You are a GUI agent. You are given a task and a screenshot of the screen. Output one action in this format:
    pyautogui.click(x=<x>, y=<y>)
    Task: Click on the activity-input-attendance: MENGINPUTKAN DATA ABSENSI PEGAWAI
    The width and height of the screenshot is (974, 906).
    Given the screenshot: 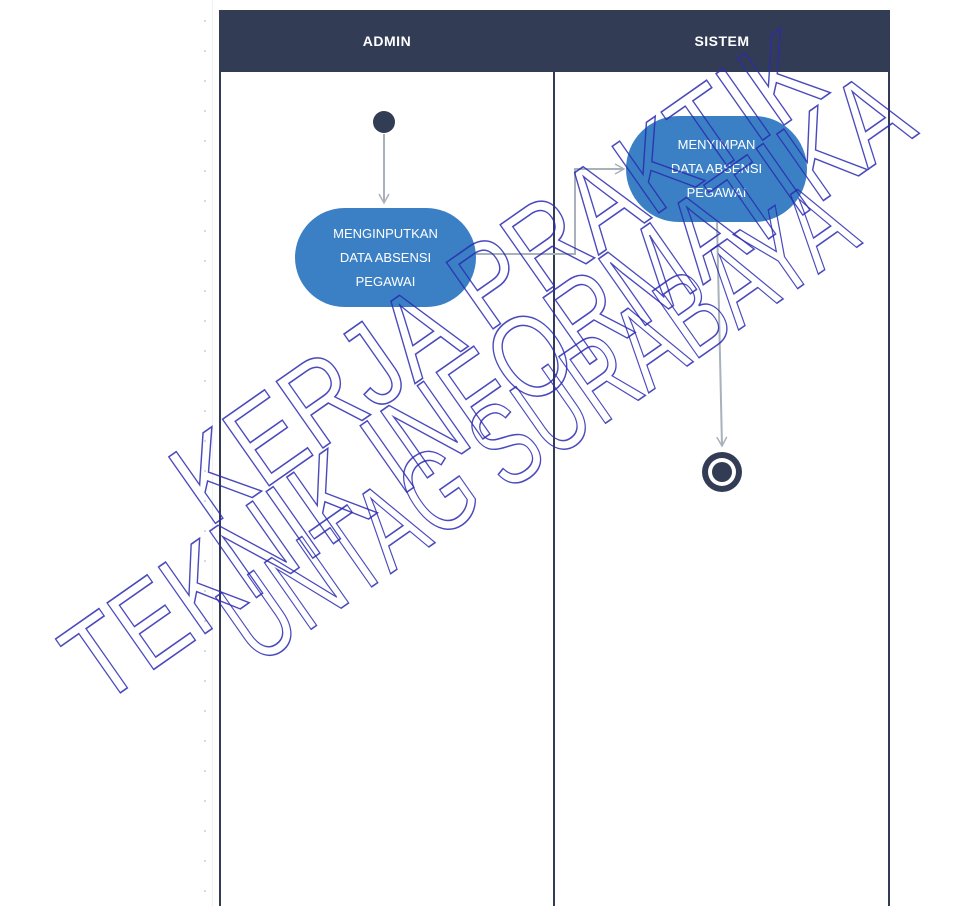 What is the action you would take?
    pyautogui.click(x=385, y=257)
    